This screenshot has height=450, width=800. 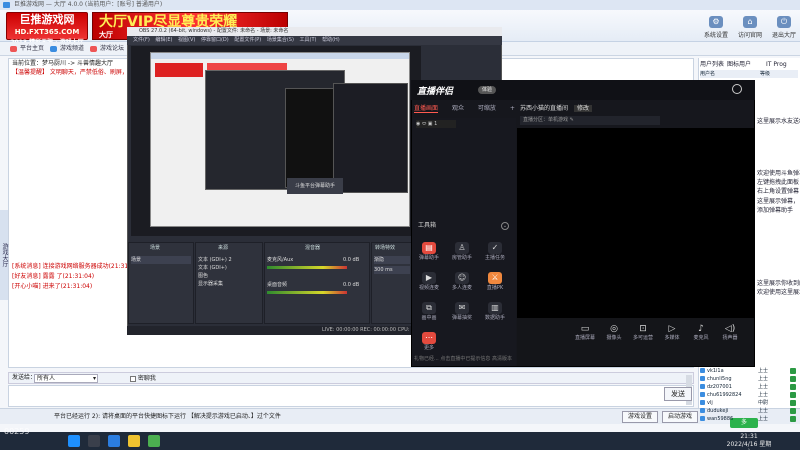 What do you see at coordinates (436, 124) in the screenshot?
I see `zd-scene-item: ◉ ⬭ ▣ 1` at bounding box center [436, 124].